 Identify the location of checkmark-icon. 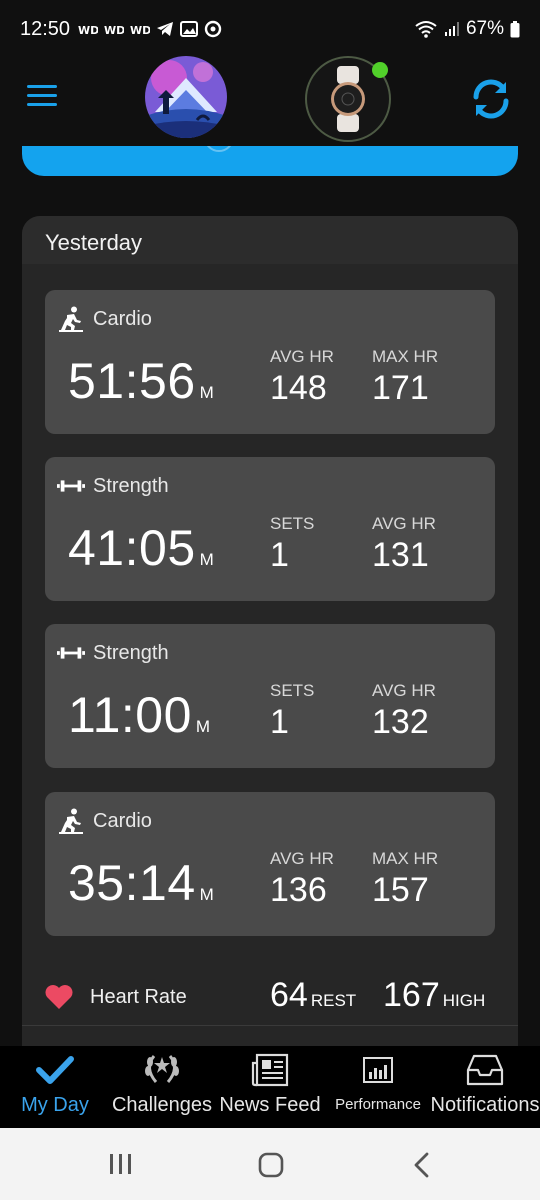
(55, 1070).